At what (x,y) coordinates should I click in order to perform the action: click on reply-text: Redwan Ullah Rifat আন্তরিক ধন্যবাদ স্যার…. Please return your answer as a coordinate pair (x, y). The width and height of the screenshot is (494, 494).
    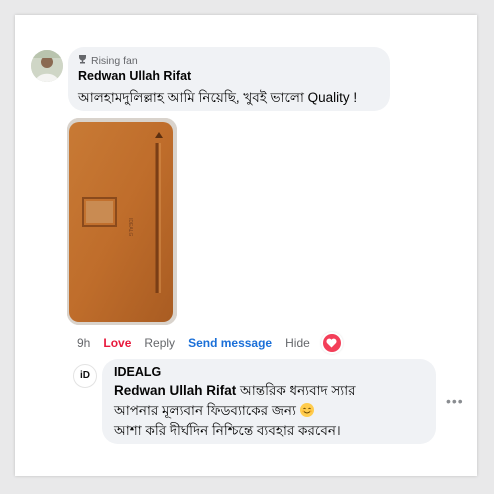
    Looking at the image, I should click on (274, 411).